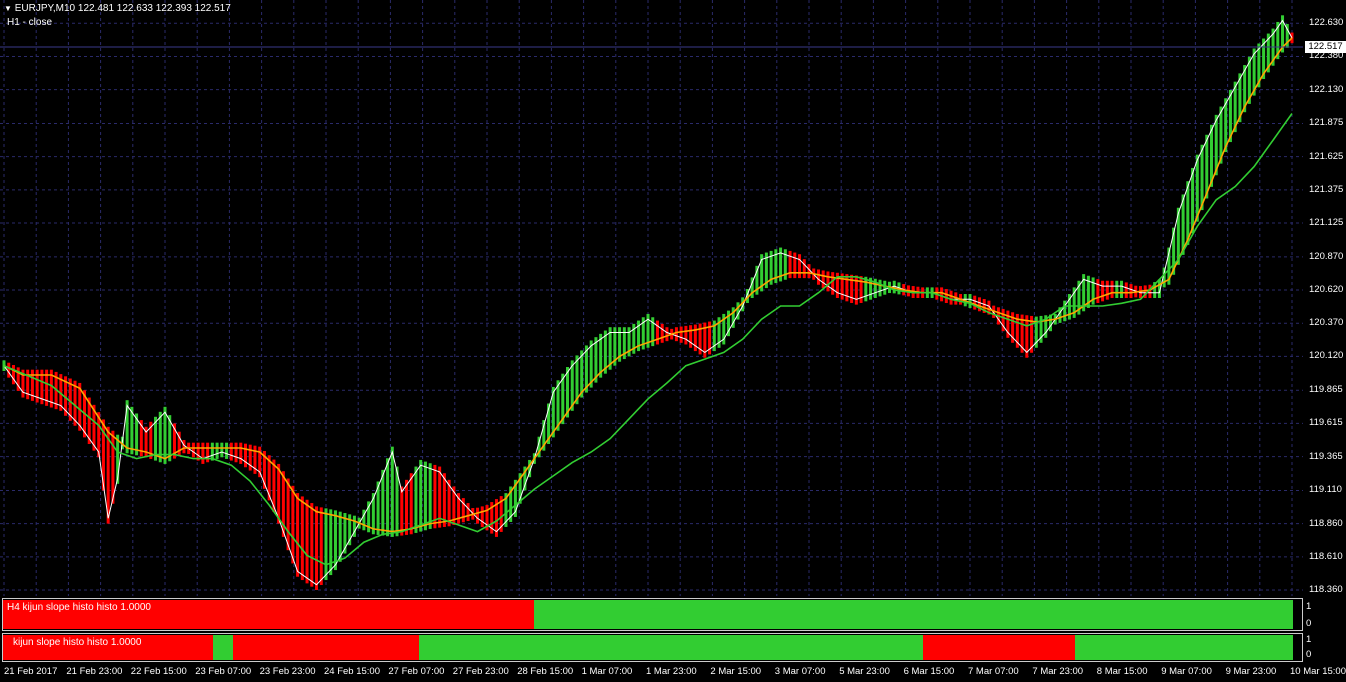 This screenshot has width=1346, height=682. Describe the element at coordinates (30, 22) in the screenshot. I see `indicator-title: H1 - close` at that location.